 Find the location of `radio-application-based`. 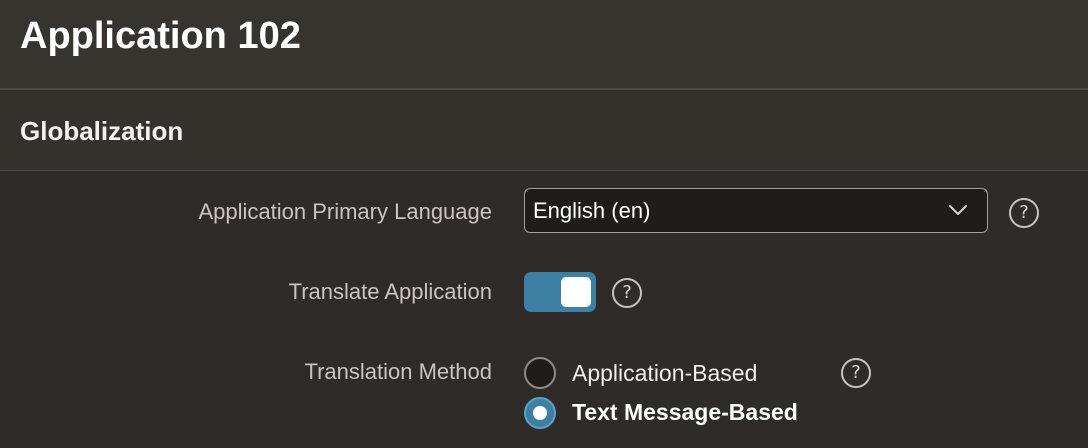

radio-application-based is located at coordinates (540, 373).